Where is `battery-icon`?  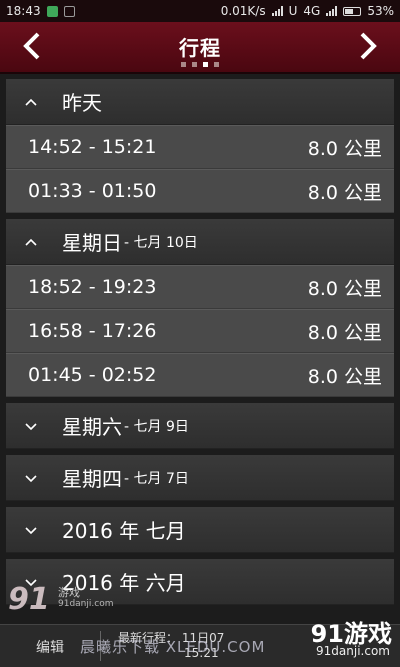
battery-icon is located at coordinates (352, 11).